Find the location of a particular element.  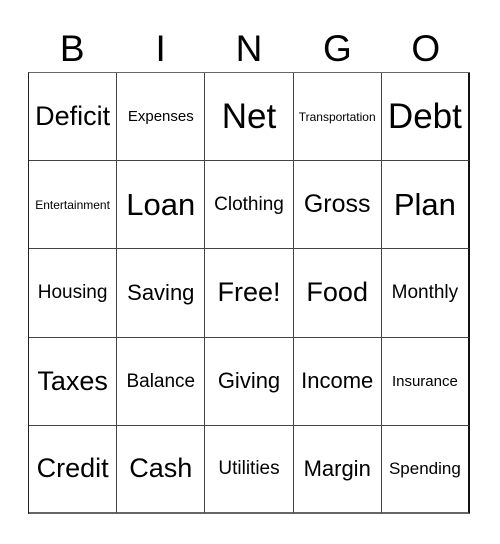

bingo-cell: Income is located at coordinates (337, 381).